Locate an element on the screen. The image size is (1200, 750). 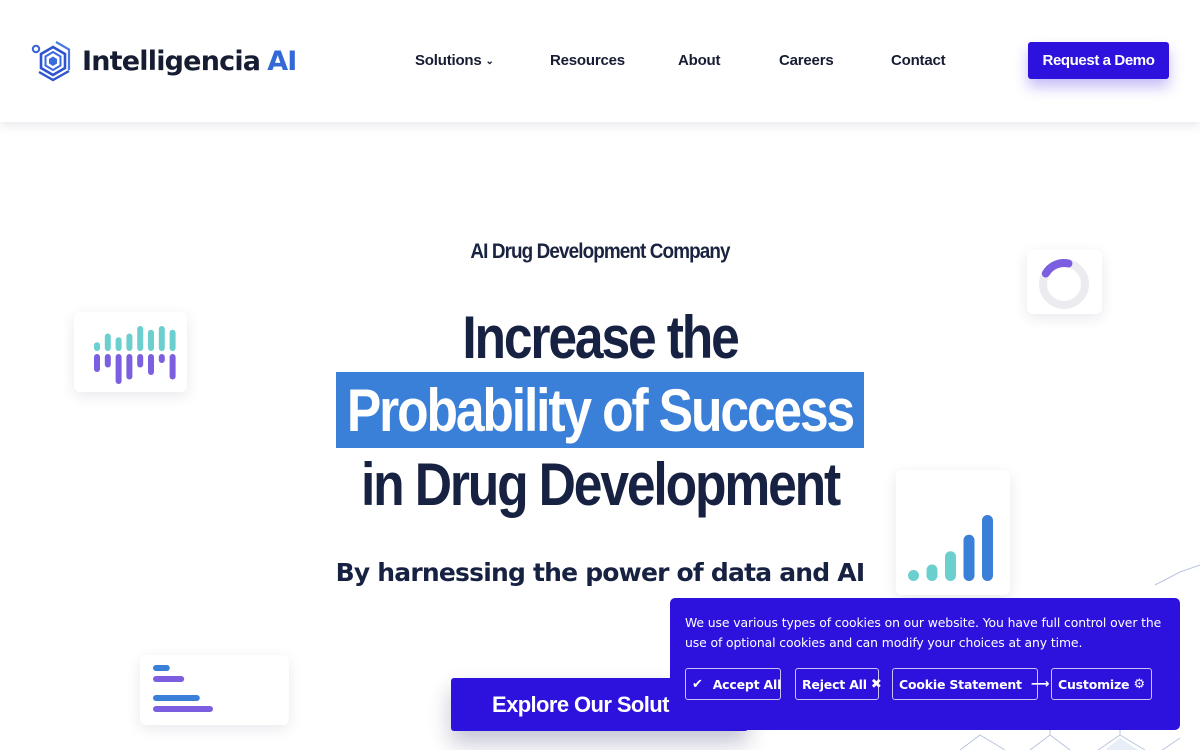
headline-line-1: Increase the is located at coordinates (601, 337).